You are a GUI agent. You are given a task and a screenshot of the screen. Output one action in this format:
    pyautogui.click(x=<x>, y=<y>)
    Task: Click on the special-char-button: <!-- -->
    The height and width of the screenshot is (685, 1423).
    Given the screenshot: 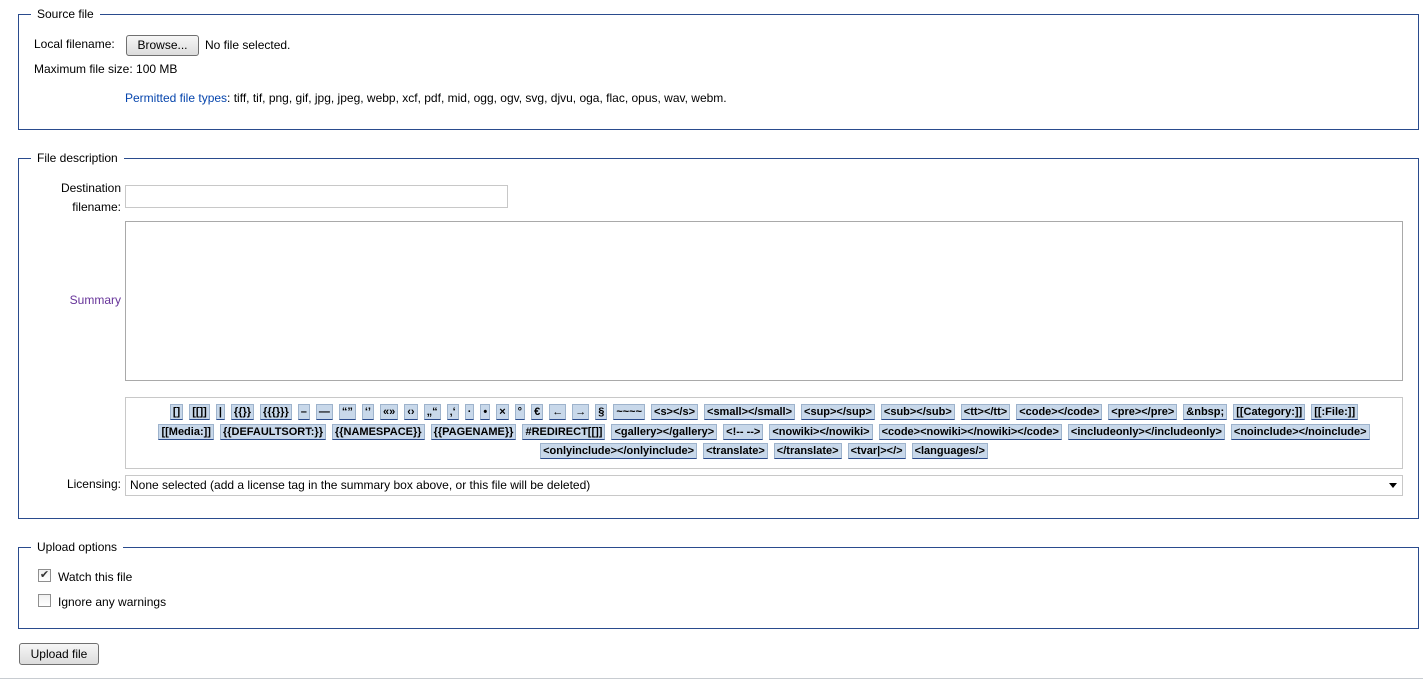 What is the action you would take?
    pyautogui.click(x=743, y=431)
    